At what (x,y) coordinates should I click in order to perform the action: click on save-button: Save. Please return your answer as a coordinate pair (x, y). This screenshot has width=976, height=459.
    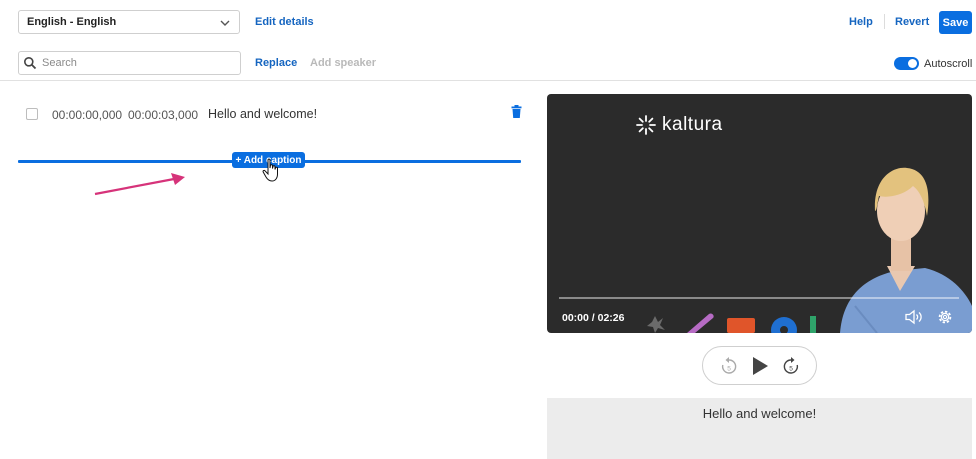
    Looking at the image, I should click on (955, 22).